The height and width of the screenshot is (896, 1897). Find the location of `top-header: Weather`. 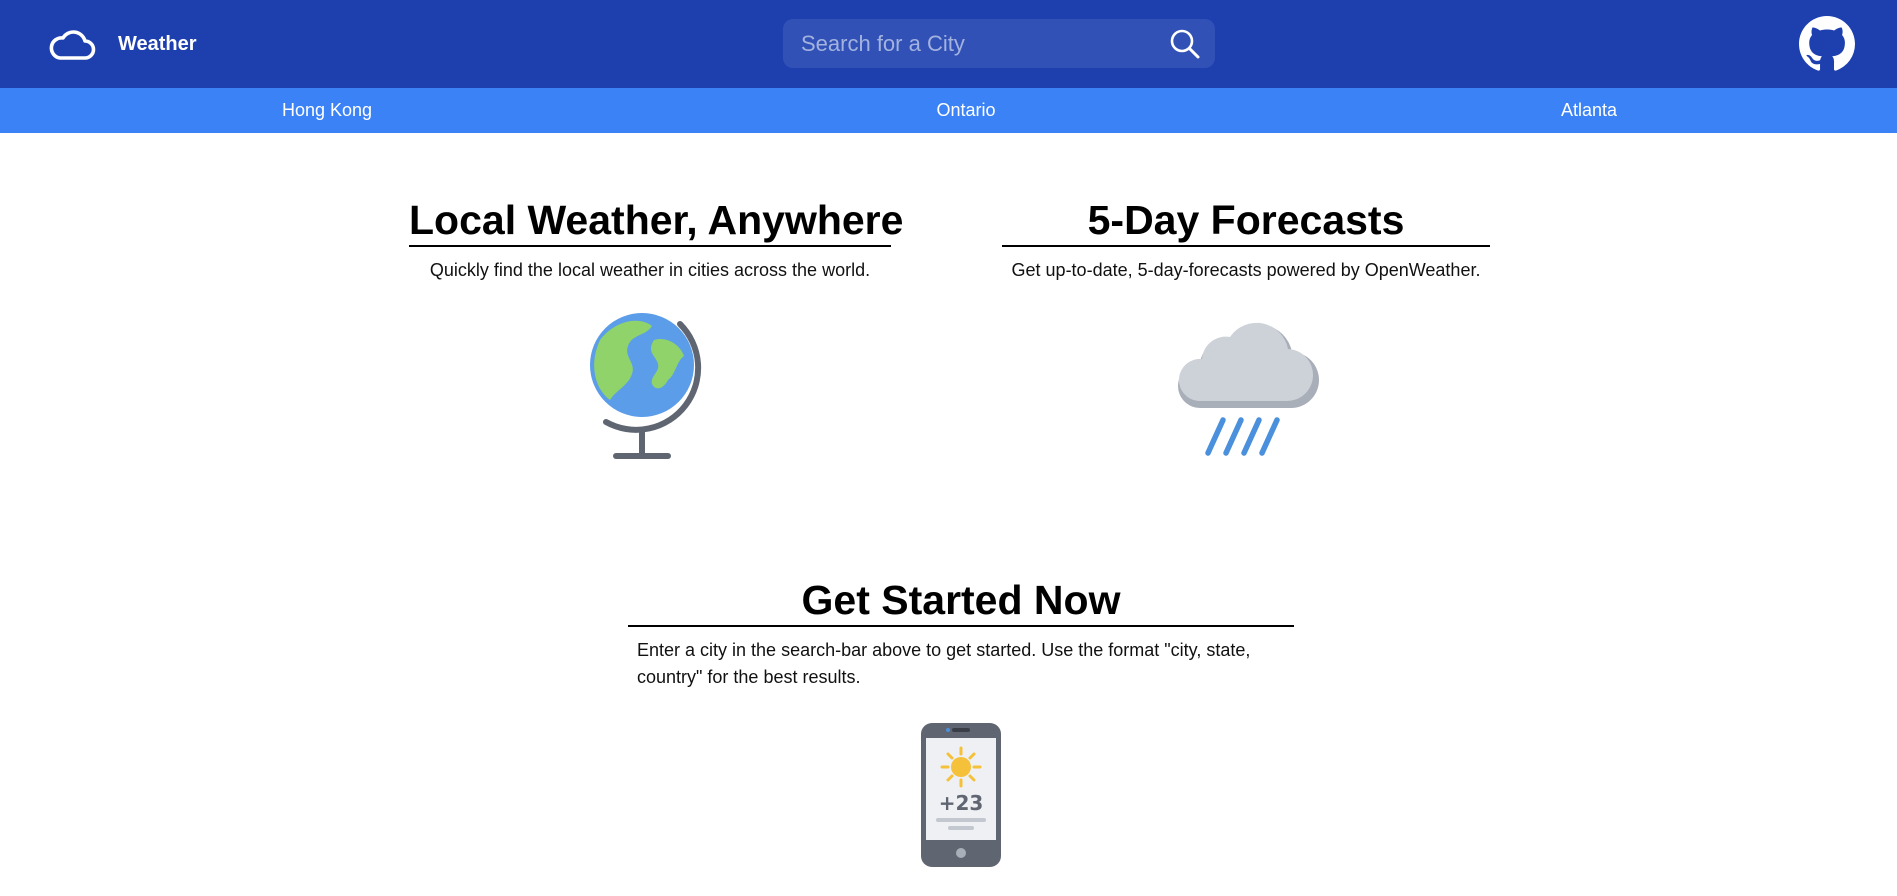

top-header: Weather is located at coordinates (948, 44).